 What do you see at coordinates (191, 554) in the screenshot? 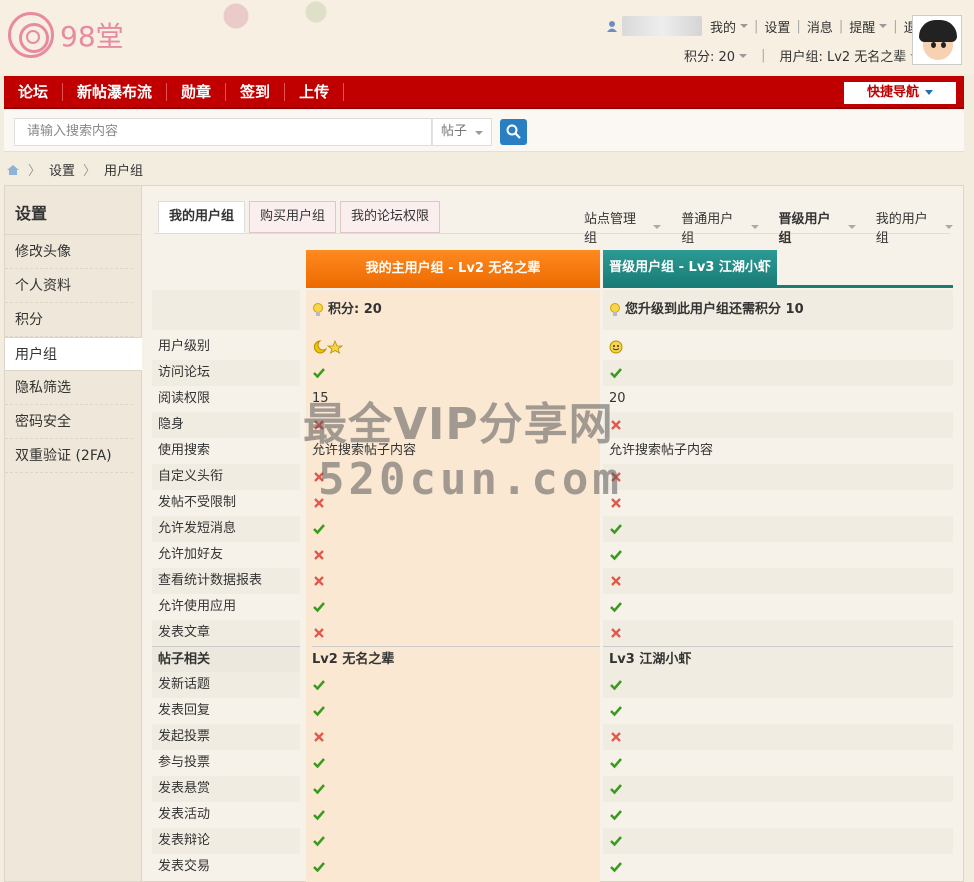
I see `permission-label: 允许加好友` at bounding box center [191, 554].